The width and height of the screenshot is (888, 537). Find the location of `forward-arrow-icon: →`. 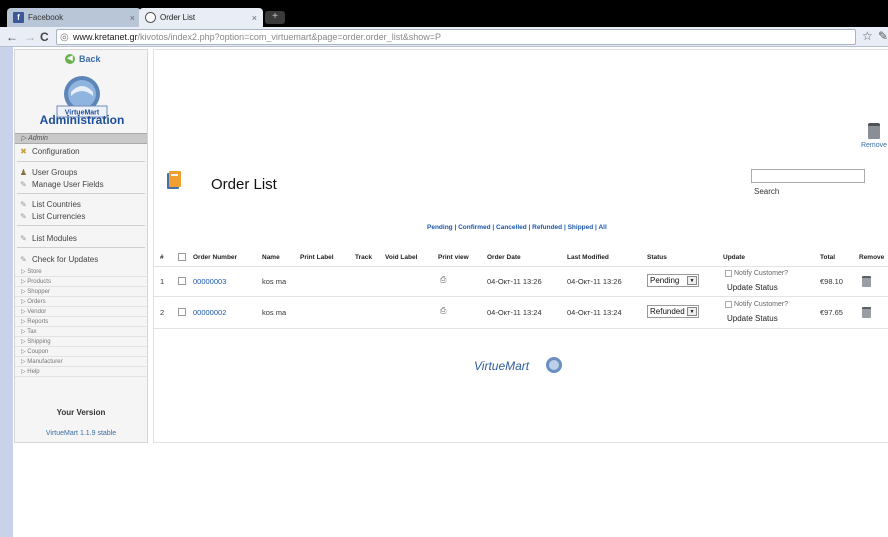

forward-arrow-icon: → is located at coordinates (30, 37).